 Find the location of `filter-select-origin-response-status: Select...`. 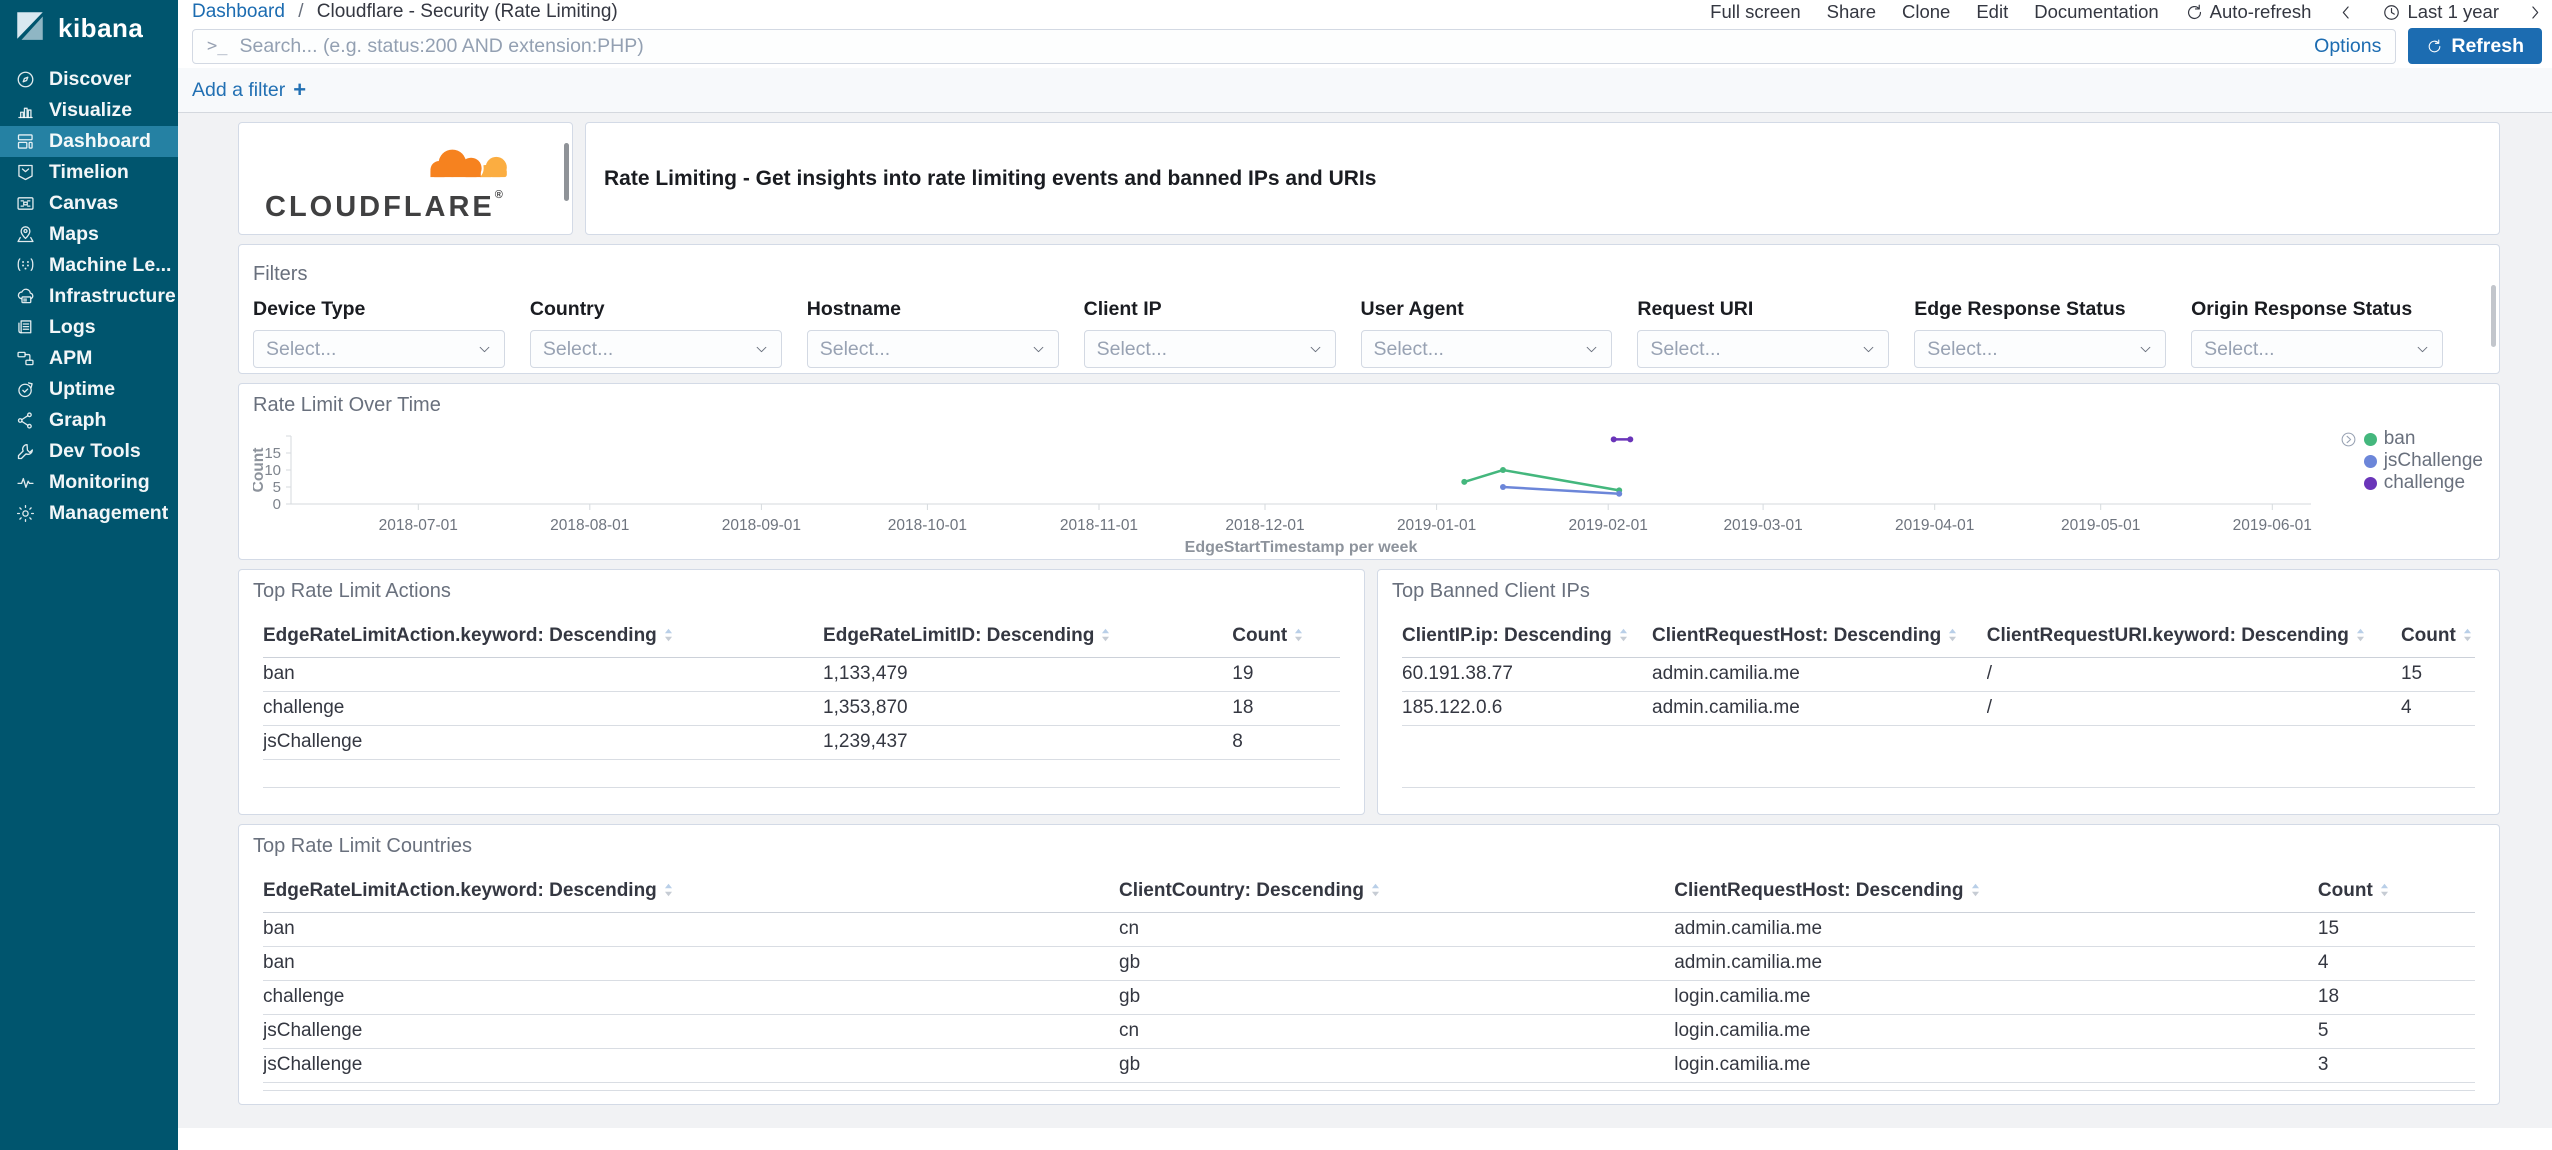

filter-select-origin-response-status: Select... is located at coordinates (2317, 349).